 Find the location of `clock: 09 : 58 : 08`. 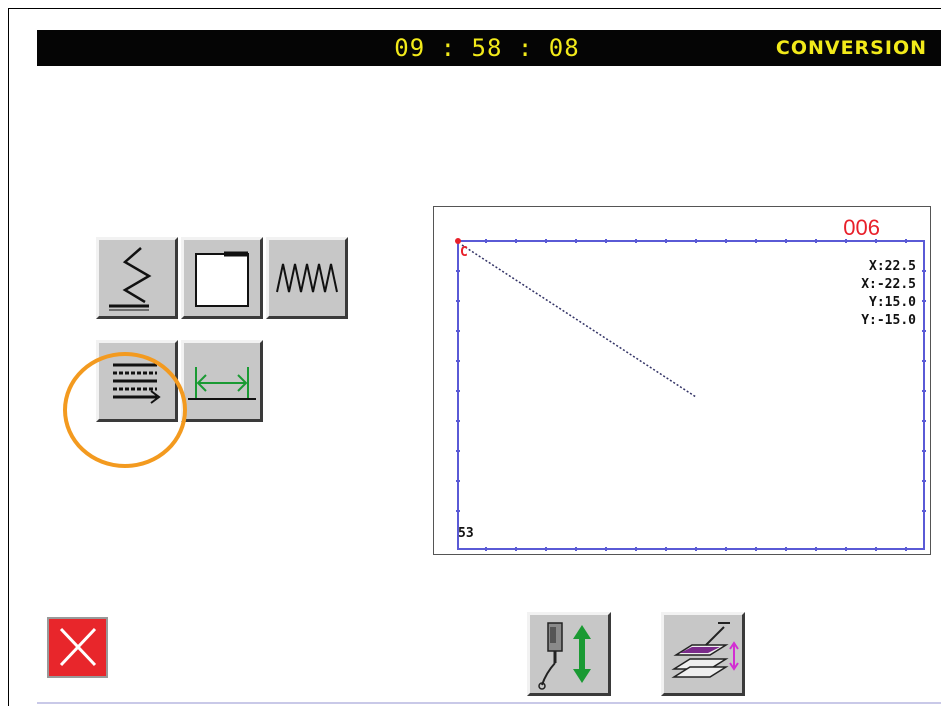

clock: 09 : 58 : 08 is located at coordinates (487, 48).